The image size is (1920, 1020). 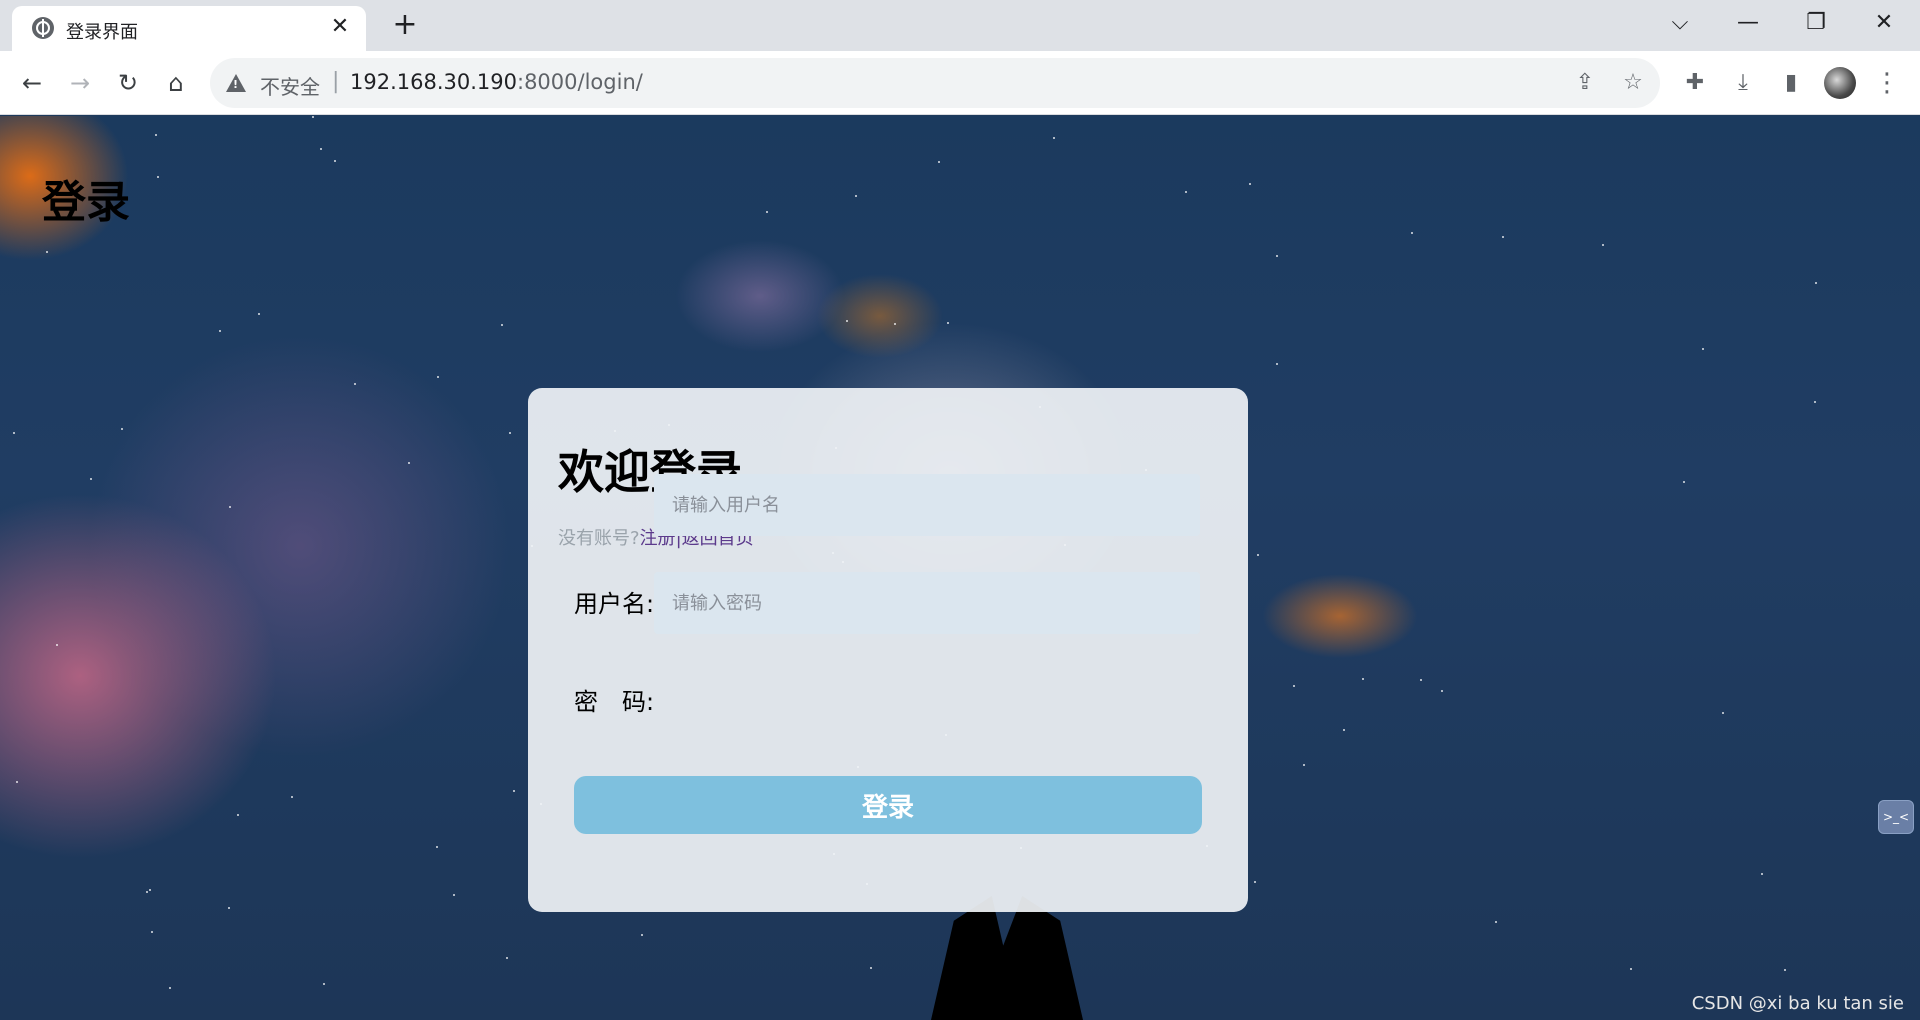 I want to click on side-widget-icon: >_<, so click(x=1896, y=817).